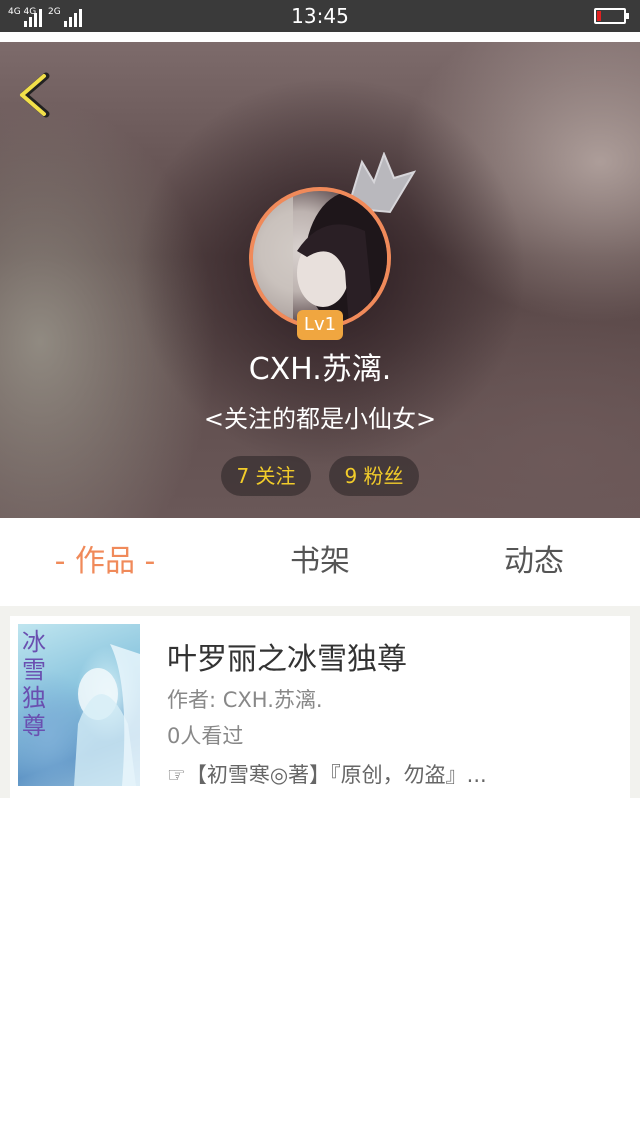 The width and height of the screenshot is (640, 1138). I want to click on user-bio: <关注的都是小仙女>, so click(320, 419).